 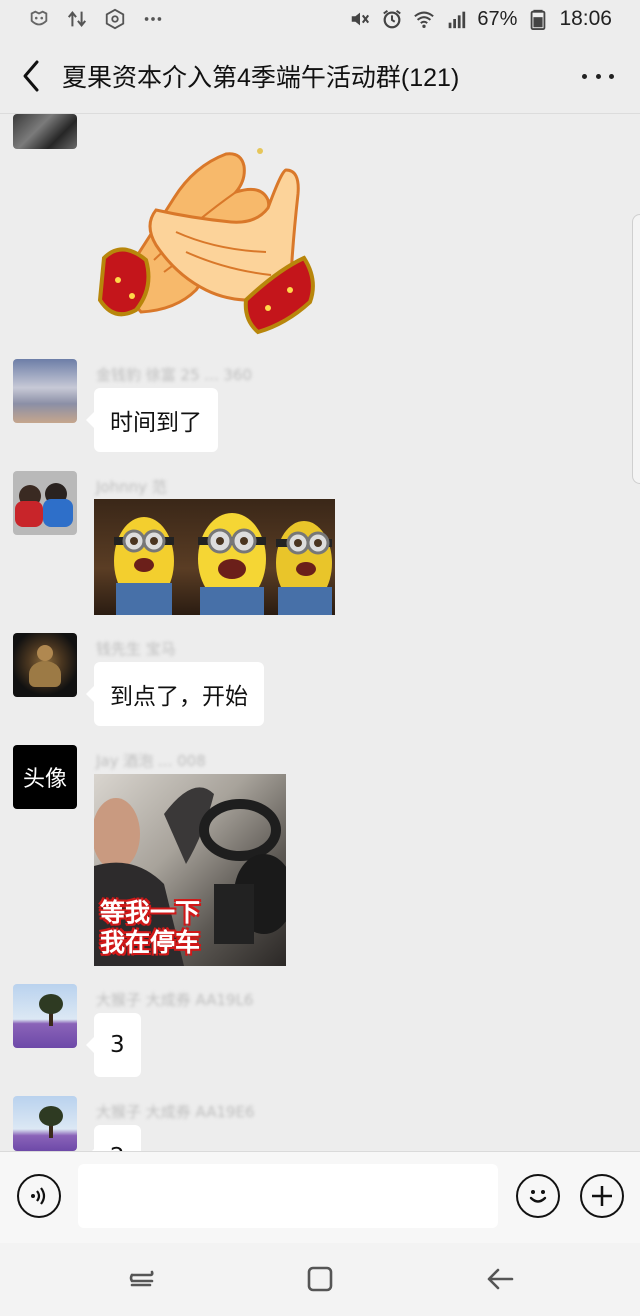 I want to click on back-button, so click(x=31, y=76).